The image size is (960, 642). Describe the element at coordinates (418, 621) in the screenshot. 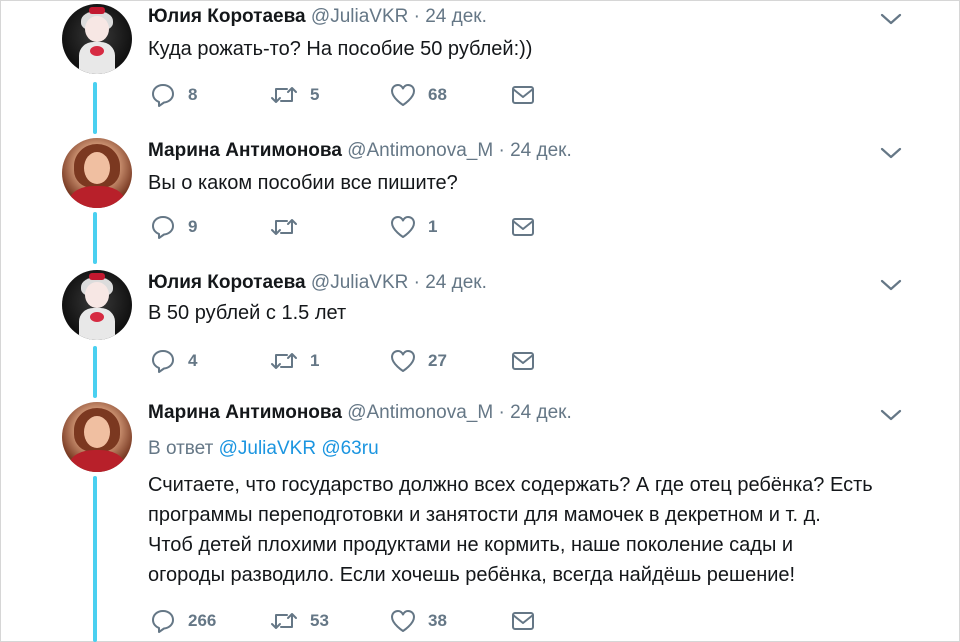

I see `like-button: 38` at that location.